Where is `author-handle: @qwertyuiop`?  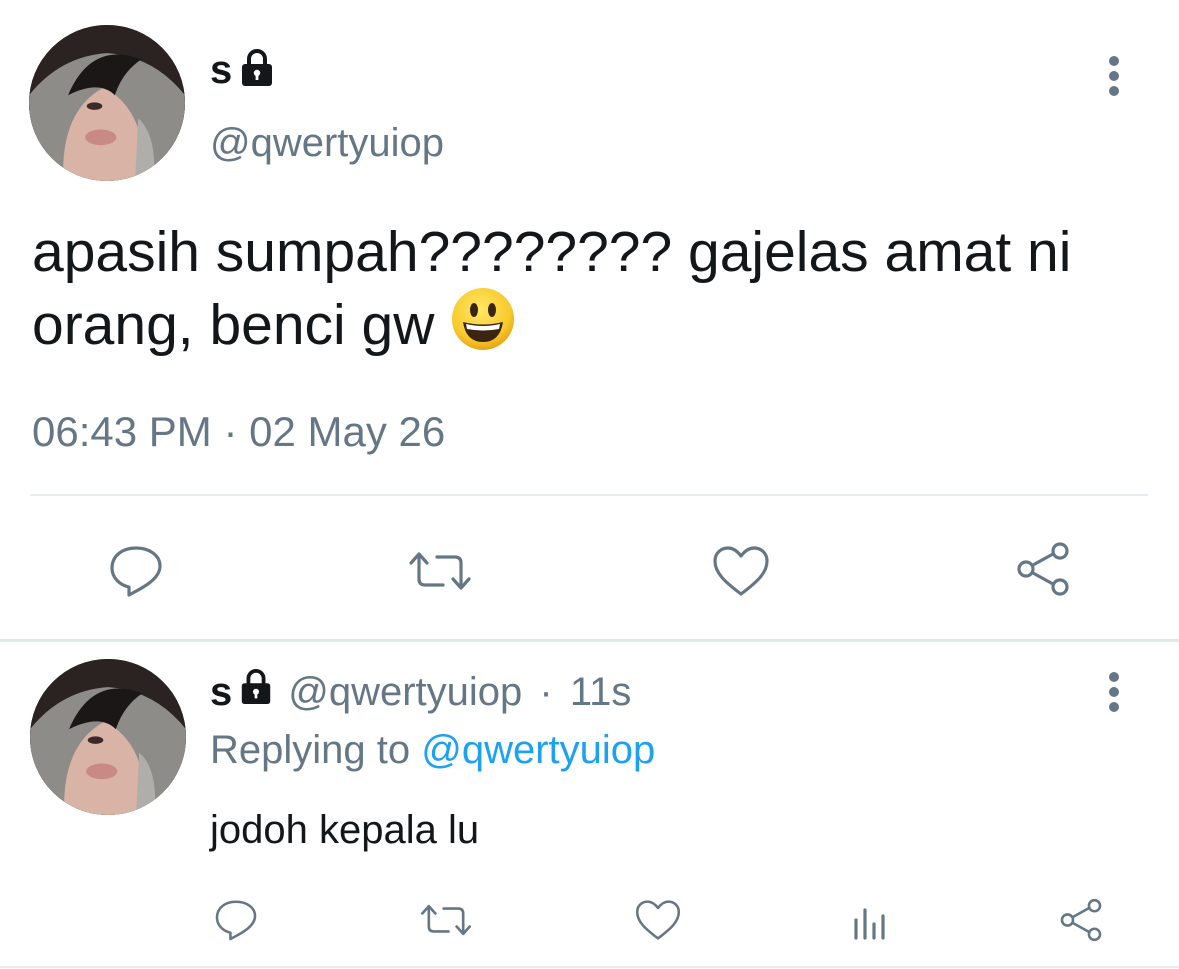
author-handle: @qwertyuiop is located at coordinates (327, 143).